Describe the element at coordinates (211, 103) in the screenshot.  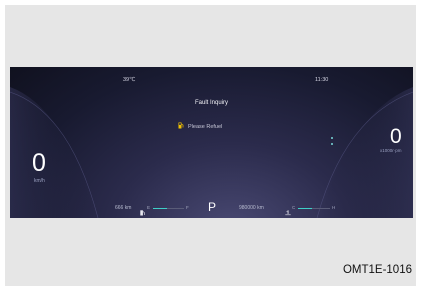
I see `fault-inquiry-title: Fault Inquiry` at that location.